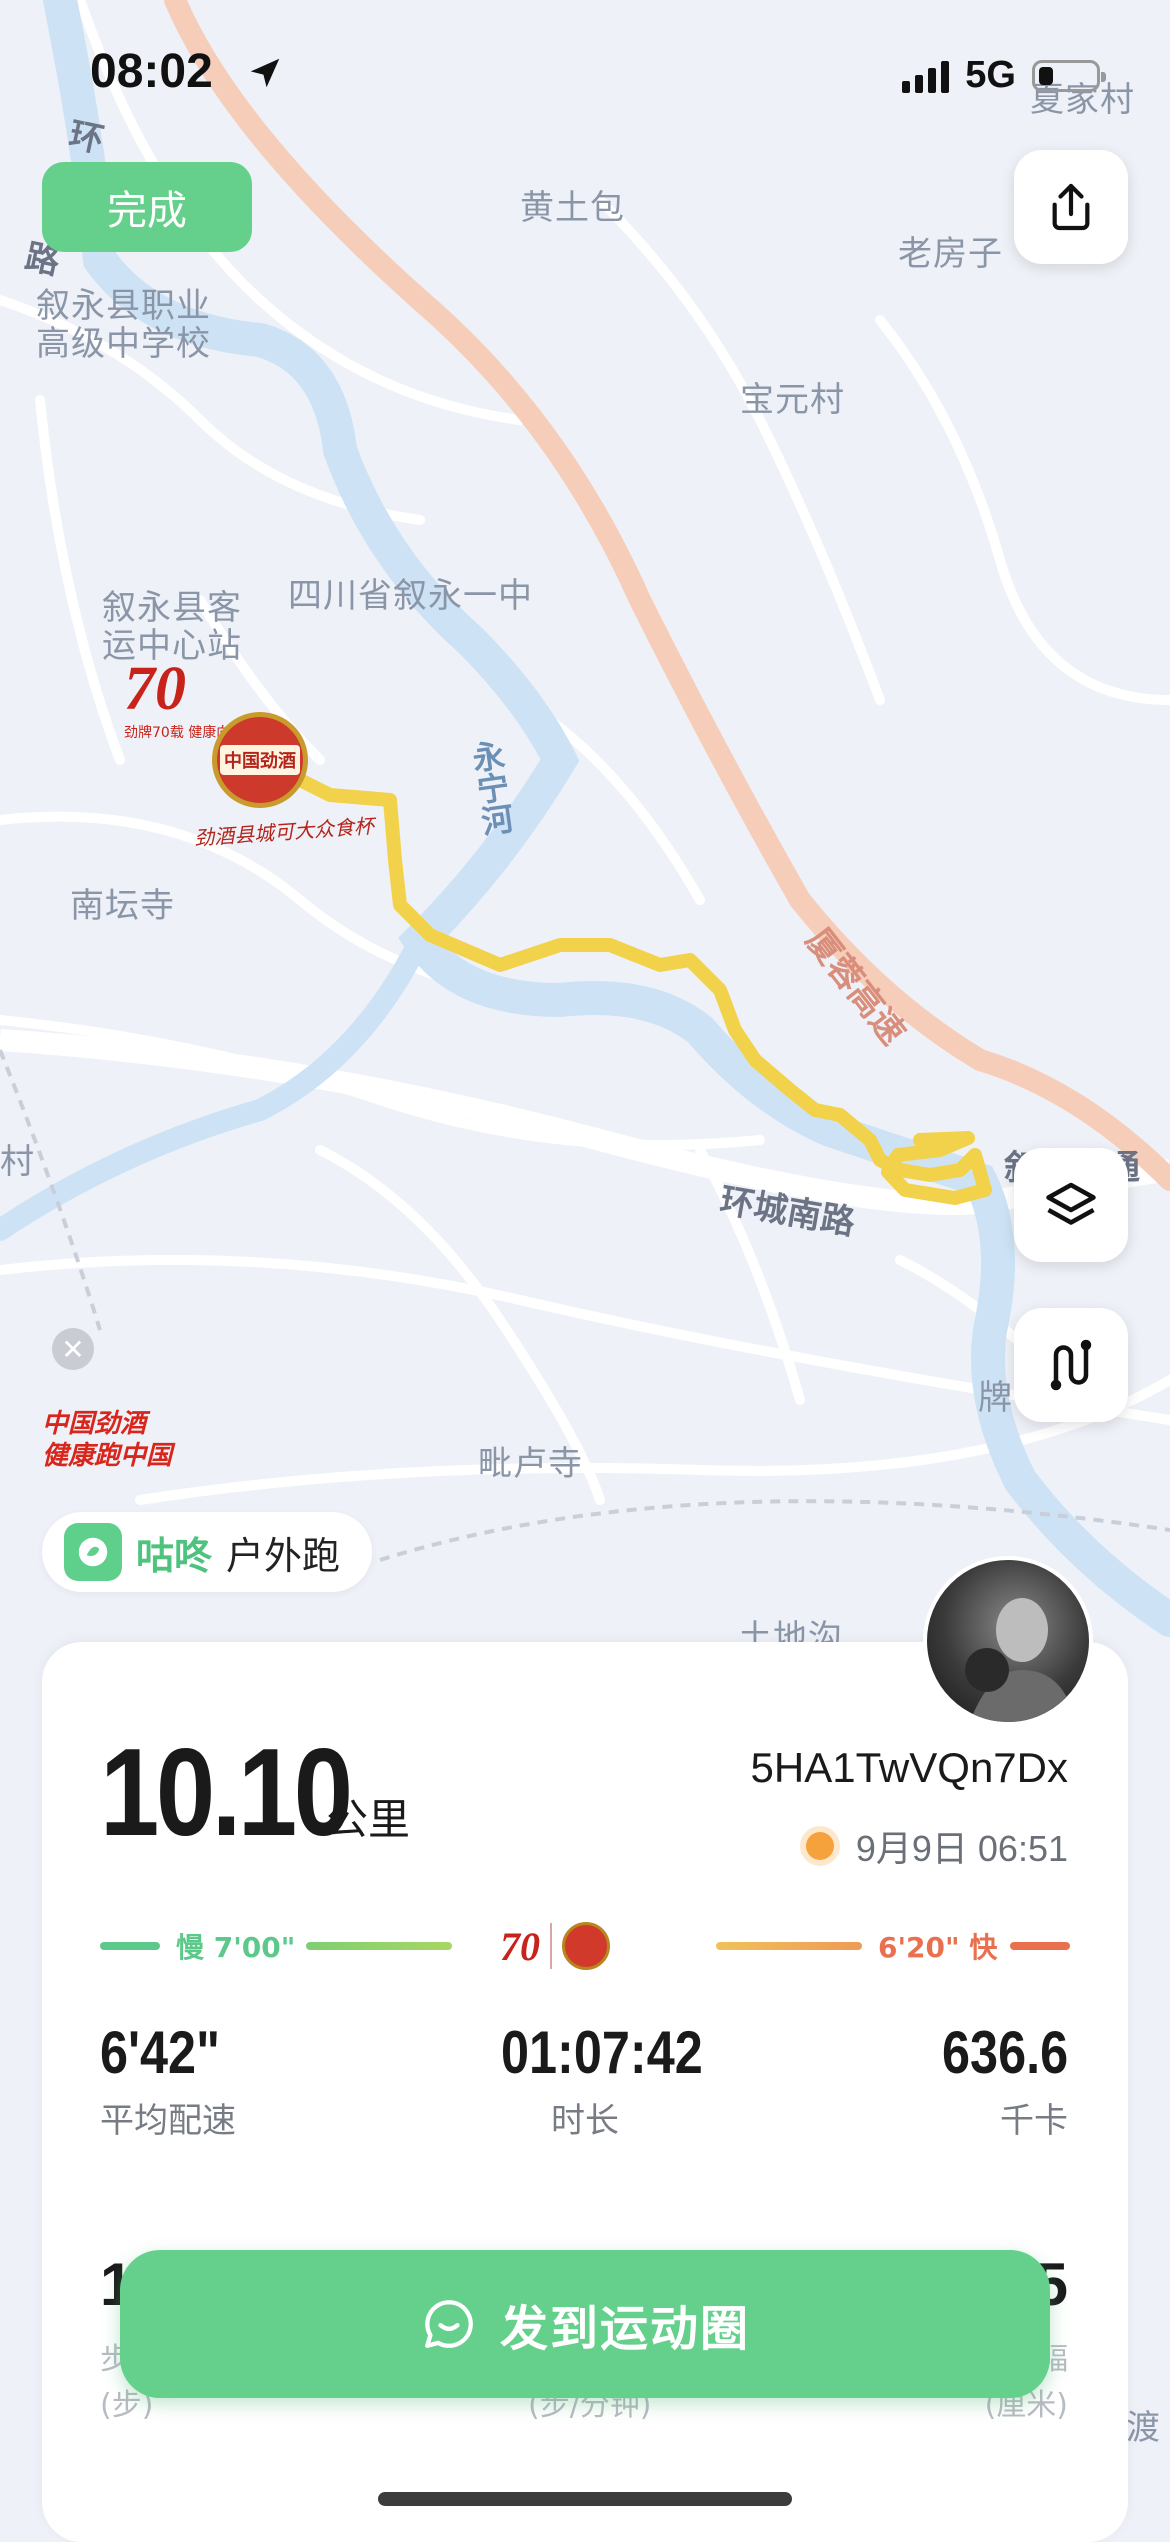 This screenshot has height=2542, width=1170. Describe the element at coordinates (520, 1946) in the screenshot. I see `pace-brand-70: 70` at that location.